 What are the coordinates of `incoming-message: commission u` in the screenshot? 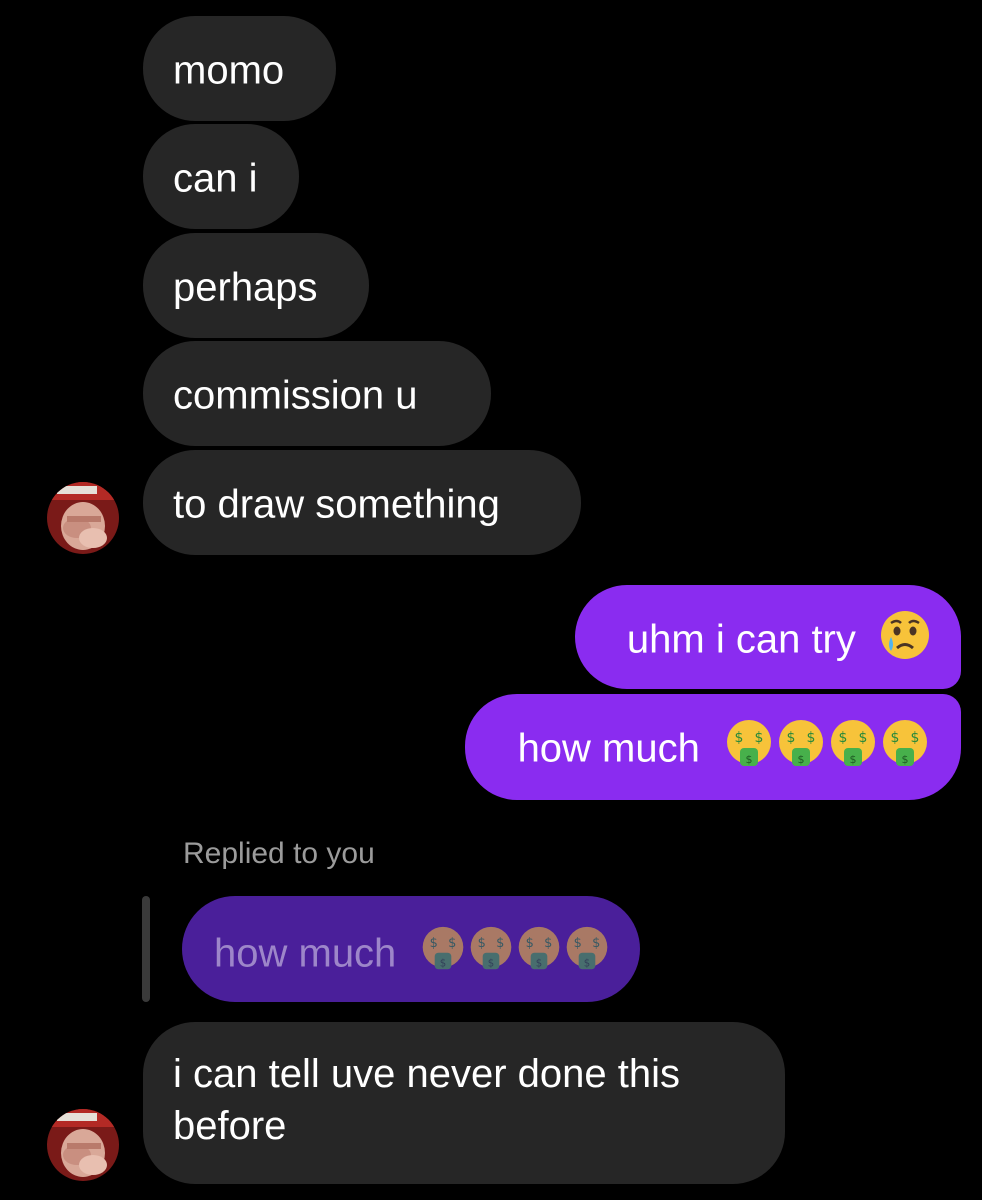 It's located at (317, 393).